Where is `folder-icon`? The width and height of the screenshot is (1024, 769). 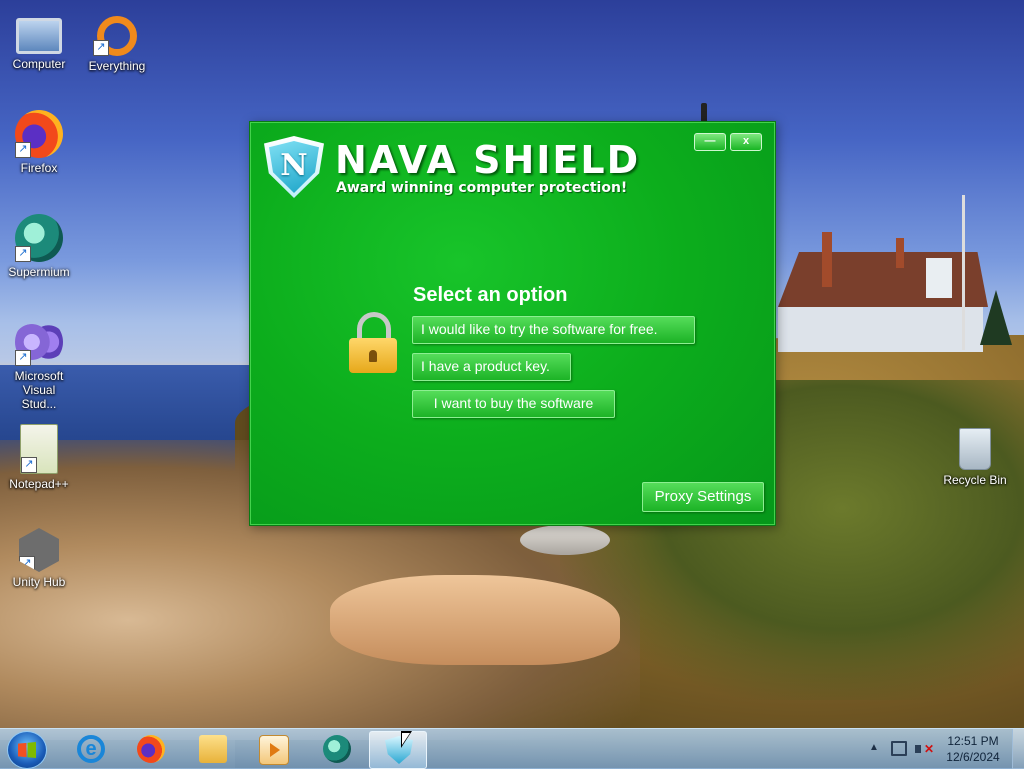 folder-icon is located at coordinates (213, 749).